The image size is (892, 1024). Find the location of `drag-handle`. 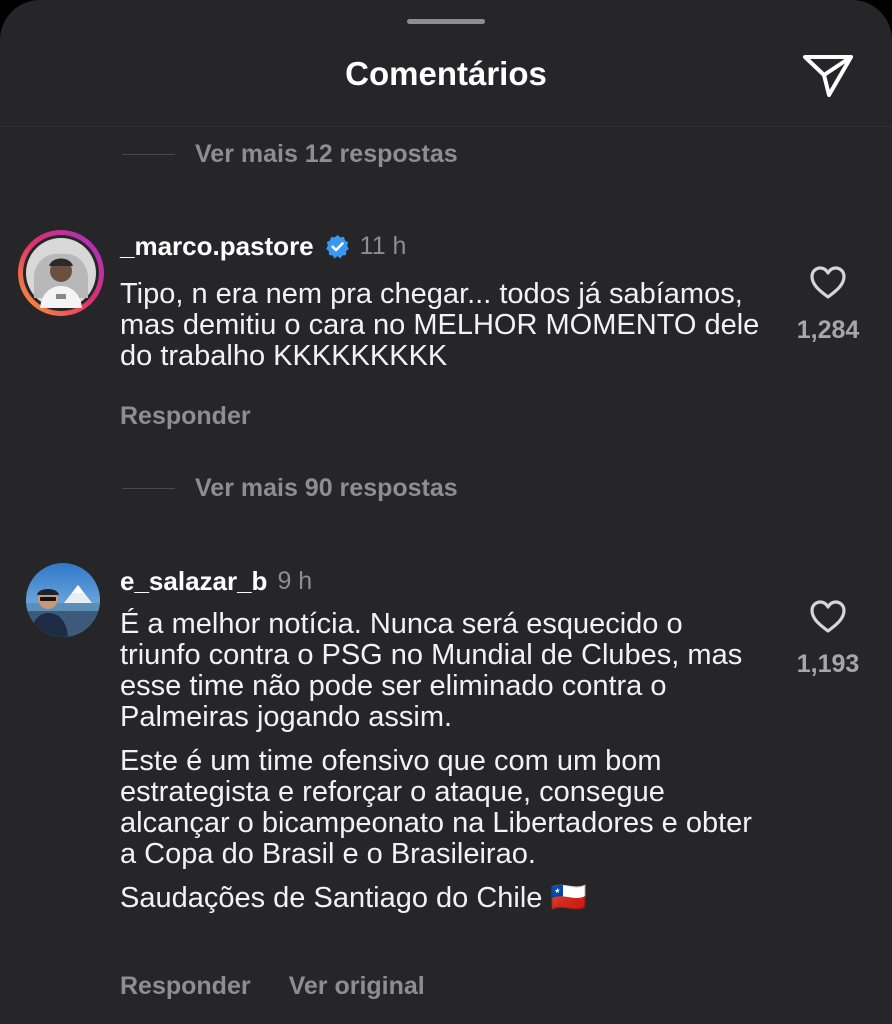

drag-handle is located at coordinates (446, 21).